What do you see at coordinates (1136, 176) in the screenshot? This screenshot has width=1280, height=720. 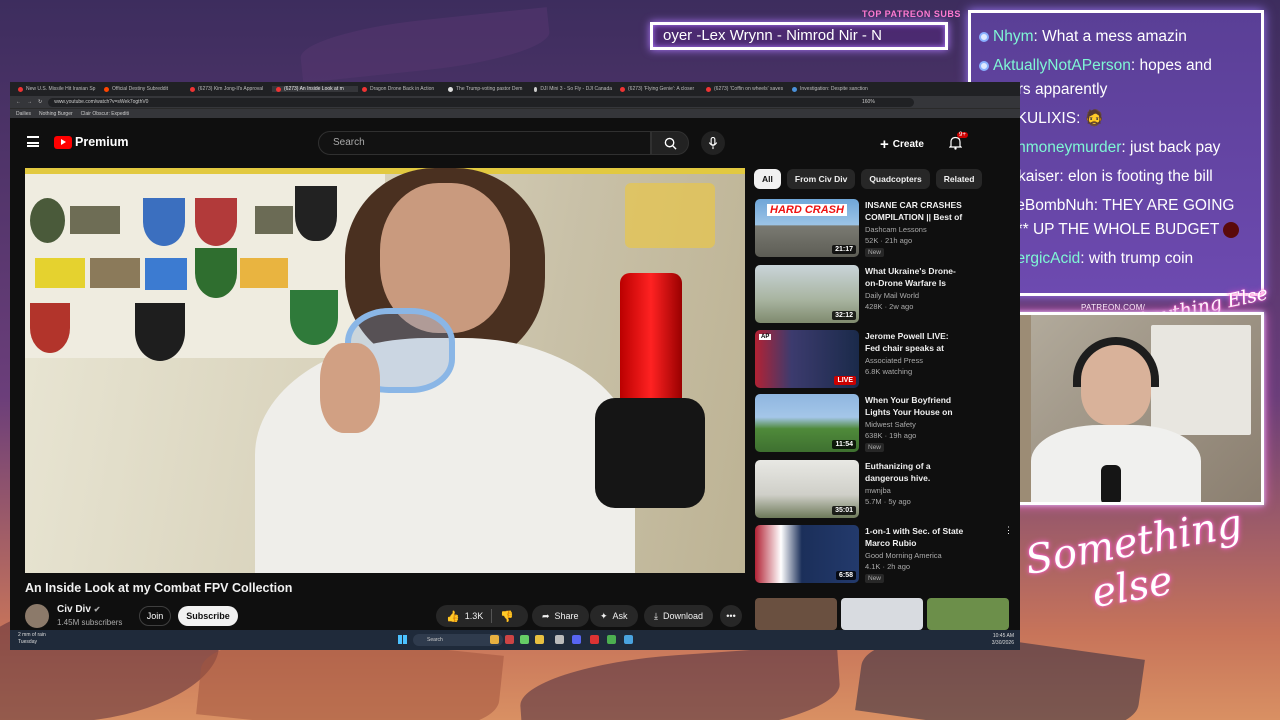 I see `chat-text: : elon is footing the bill` at bounding box center [1136, 176].